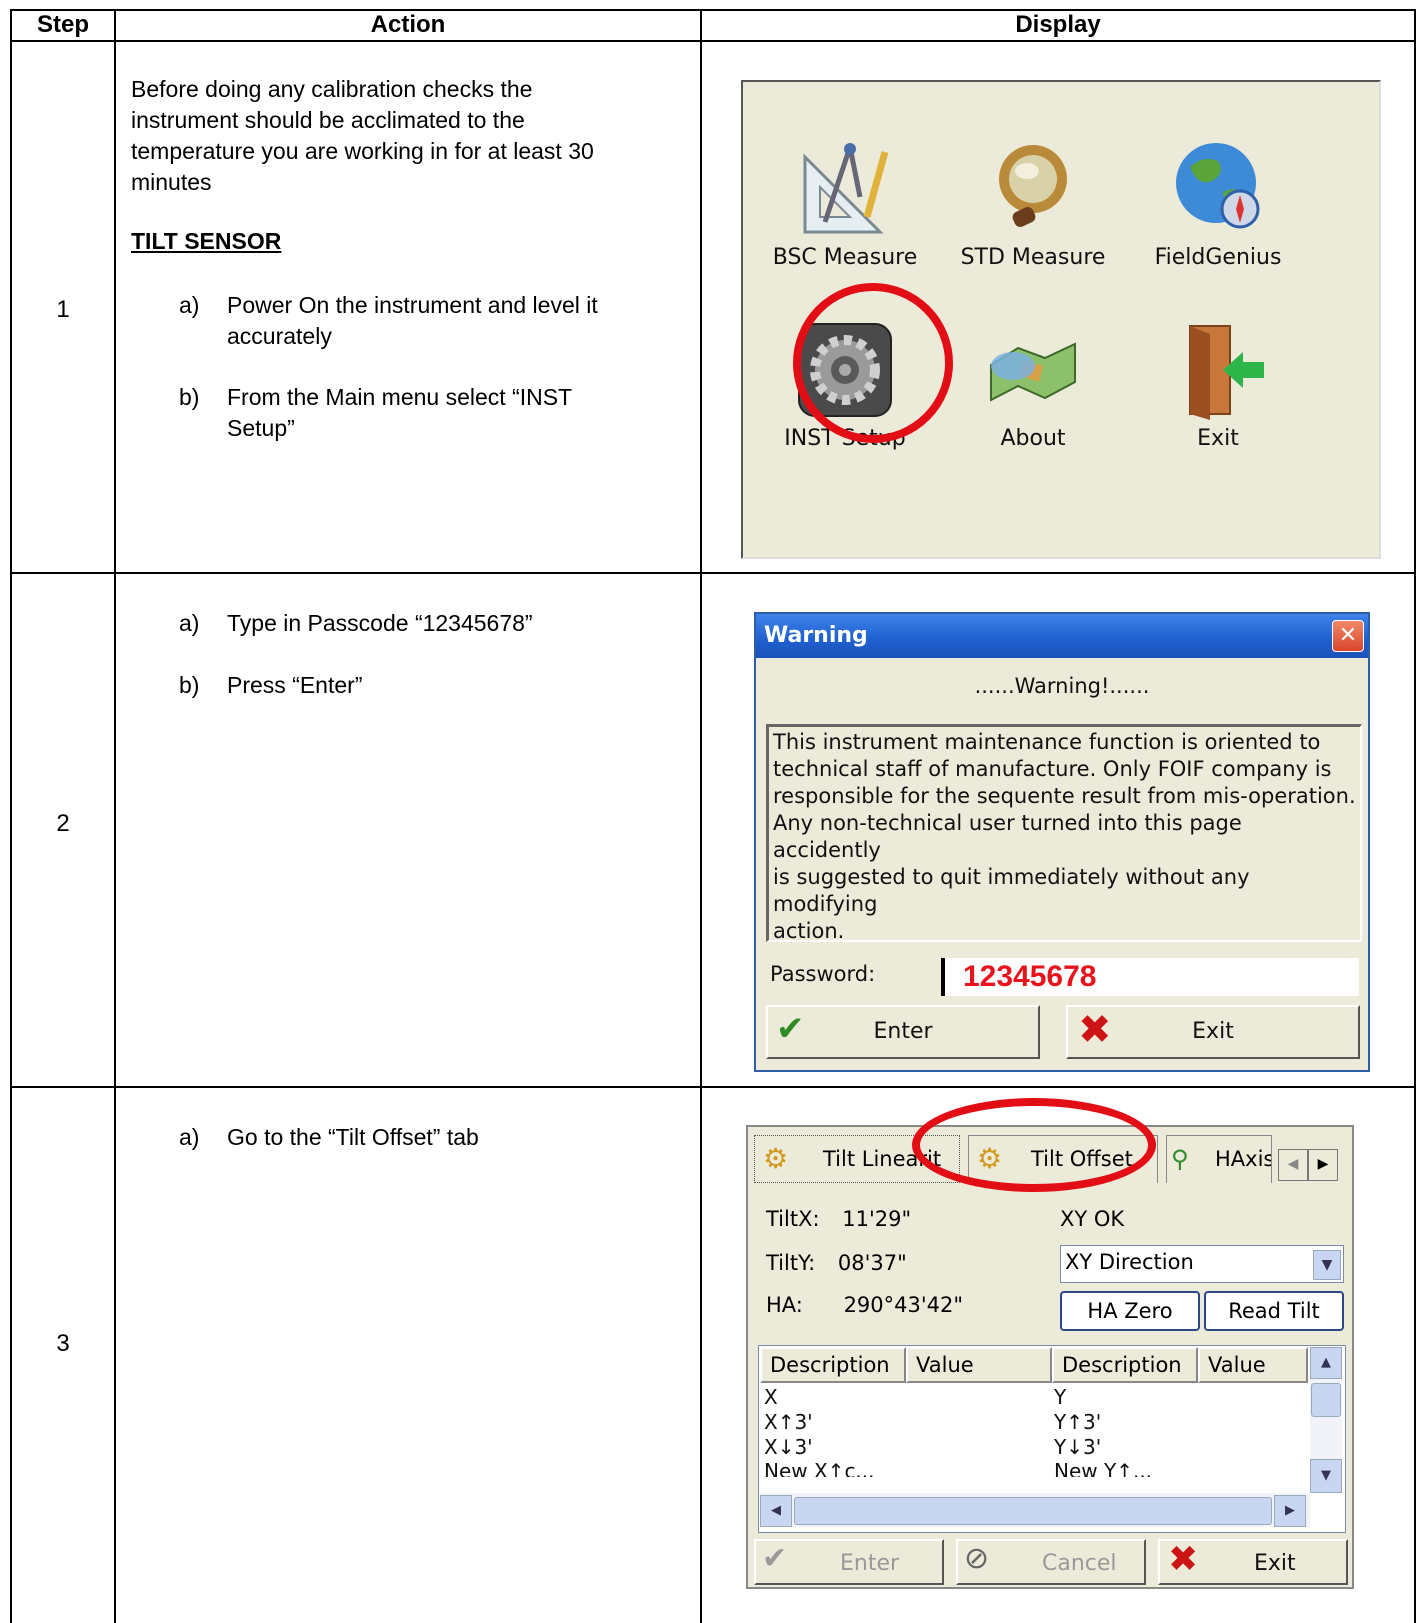 The height and width of the screenshot is (1623, 1427). I want to click on checkmark-icon: ✔, so click(775, 1558).